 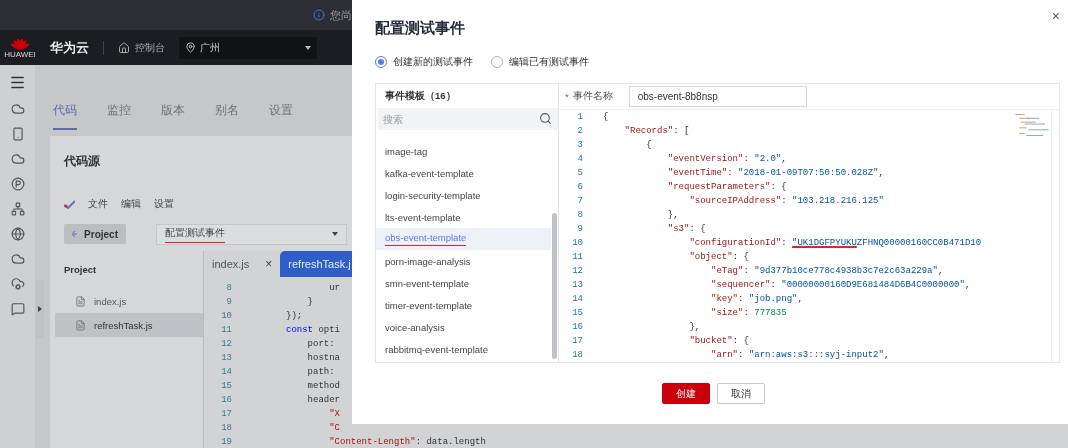 I want to click on menu-icon, so click(x=17, y=82).